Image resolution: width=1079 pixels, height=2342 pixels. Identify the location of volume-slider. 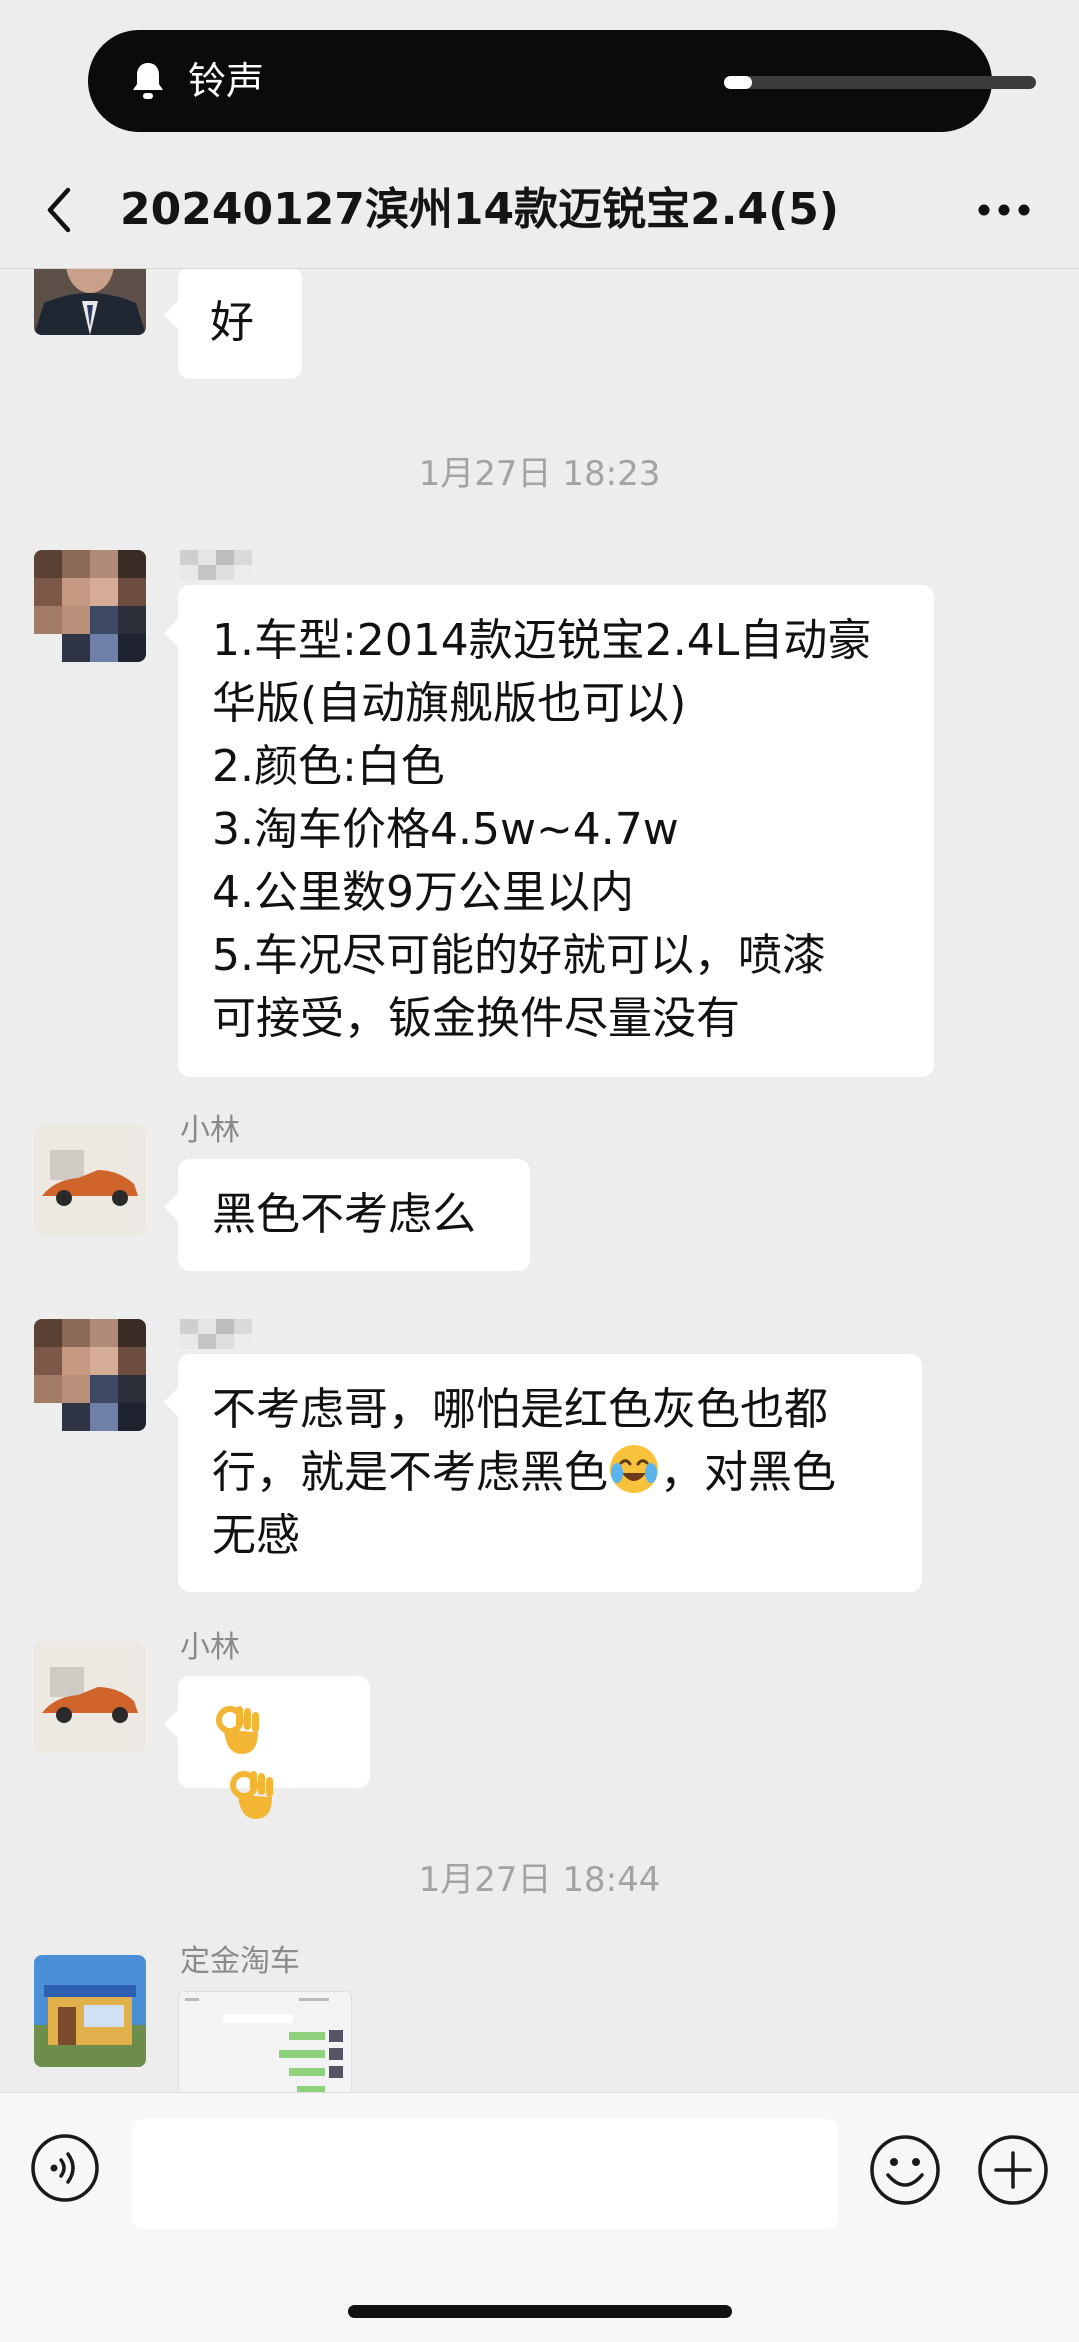
(880, 82).